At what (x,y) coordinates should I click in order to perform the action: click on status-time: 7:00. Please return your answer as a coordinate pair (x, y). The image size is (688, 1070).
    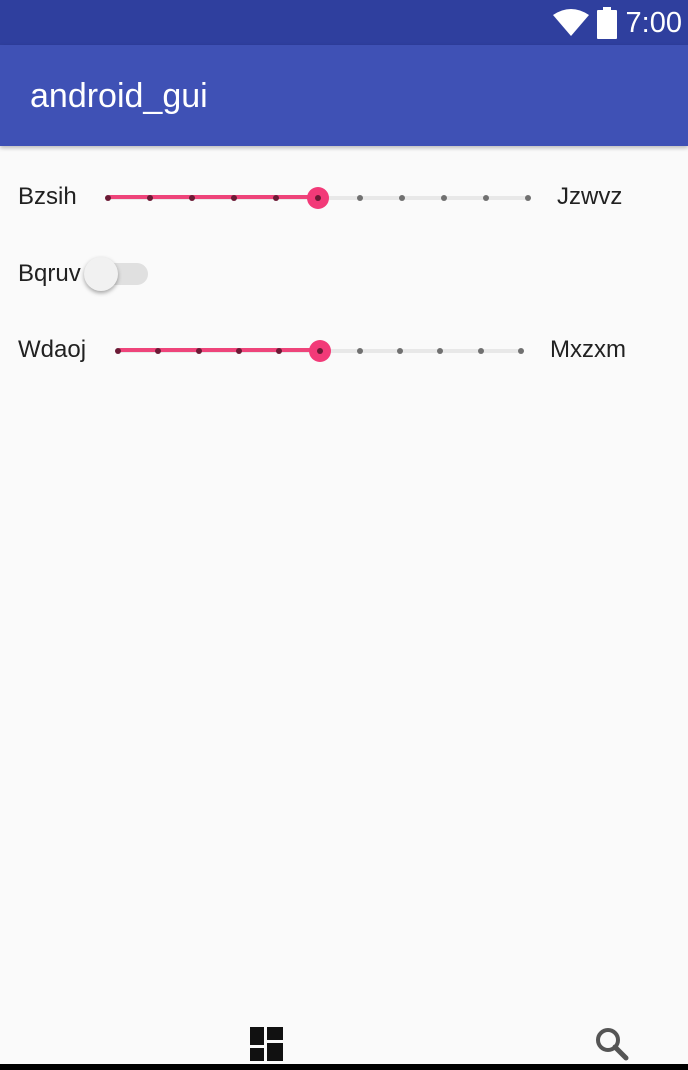
    Looking at the image, I should click on (653, 23).